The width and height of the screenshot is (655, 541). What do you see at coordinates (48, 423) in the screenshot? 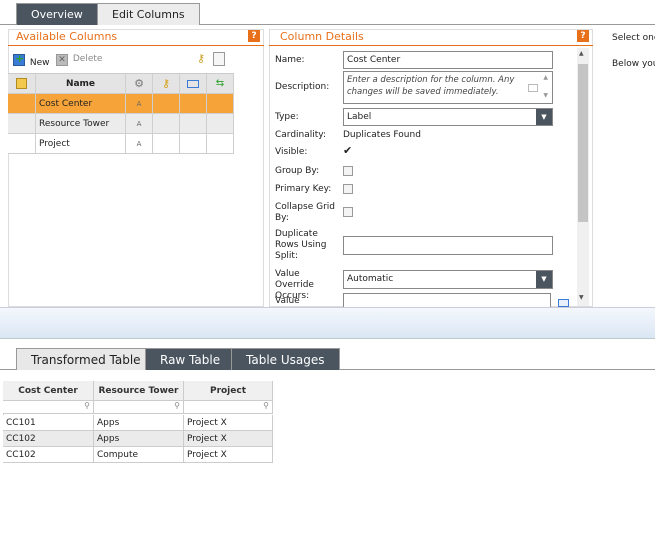
I see `table-cell: CC101` at bounding box center [48, 423].